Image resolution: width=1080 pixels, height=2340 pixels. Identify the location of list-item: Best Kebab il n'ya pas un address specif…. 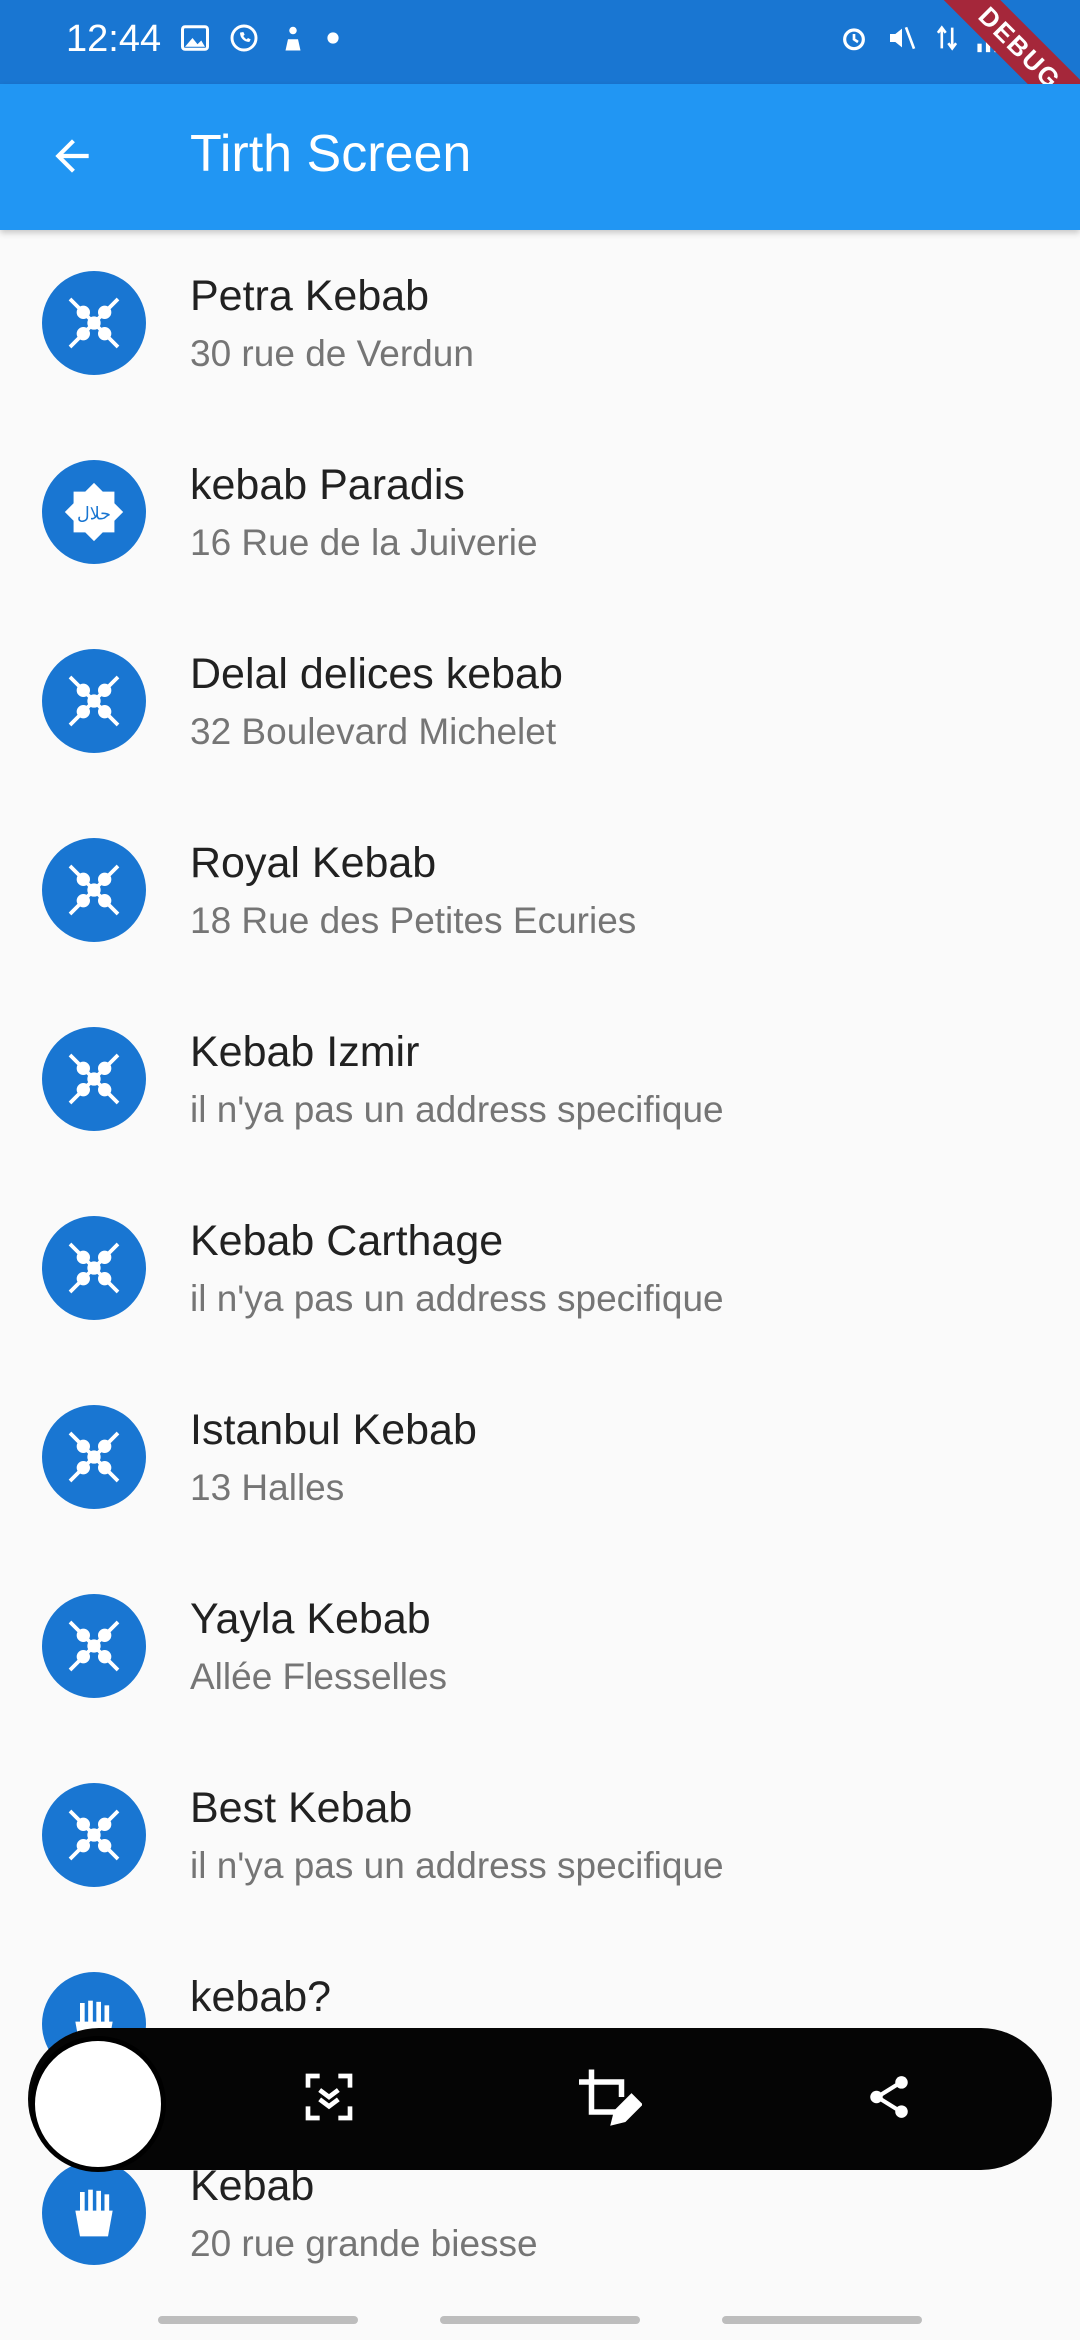
(540, 1836).